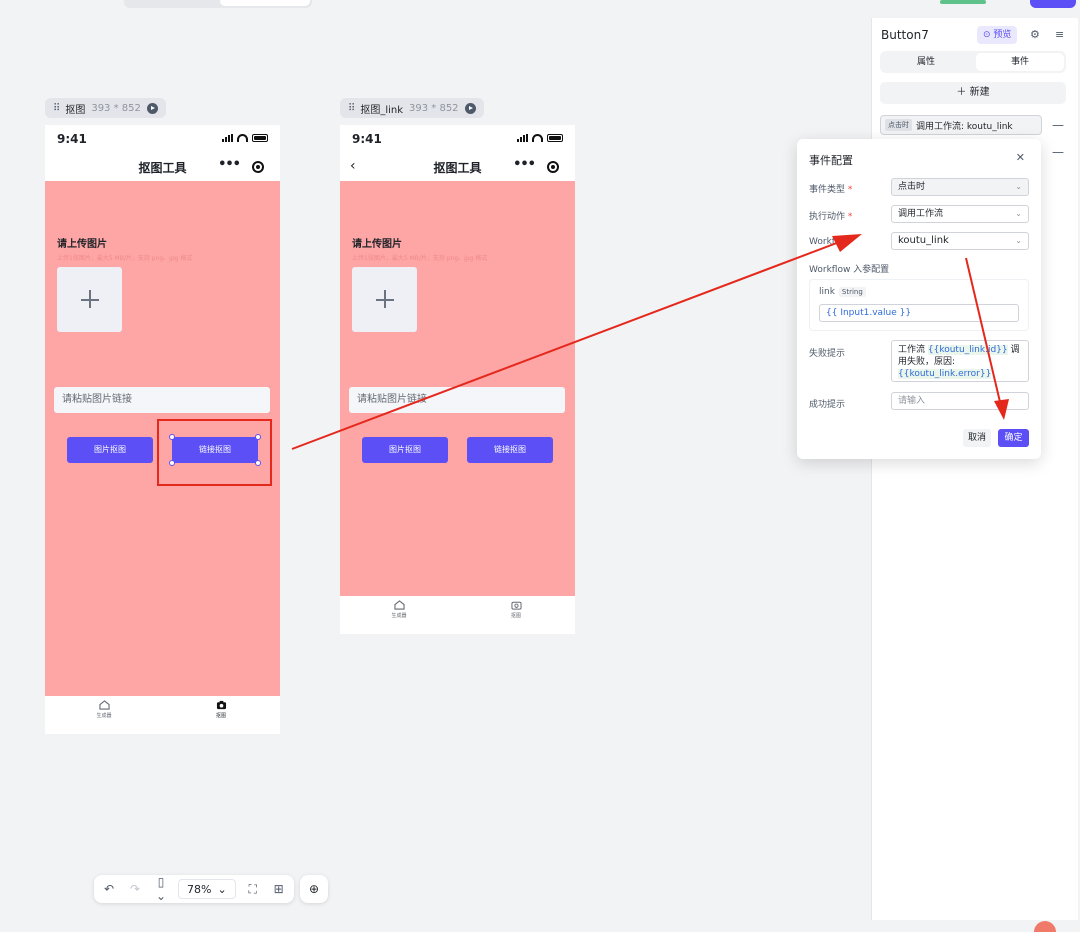 The image size is (1080, 932). What do you see at coordinates (104, 705) in the screenshot?
I see `home-icon` at bounding box center [104, 705].